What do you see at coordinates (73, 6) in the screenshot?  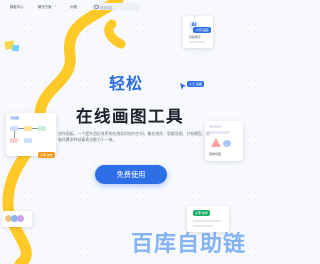 I see `nav-item-pricing: 价格` at bounding box center [73, 6].